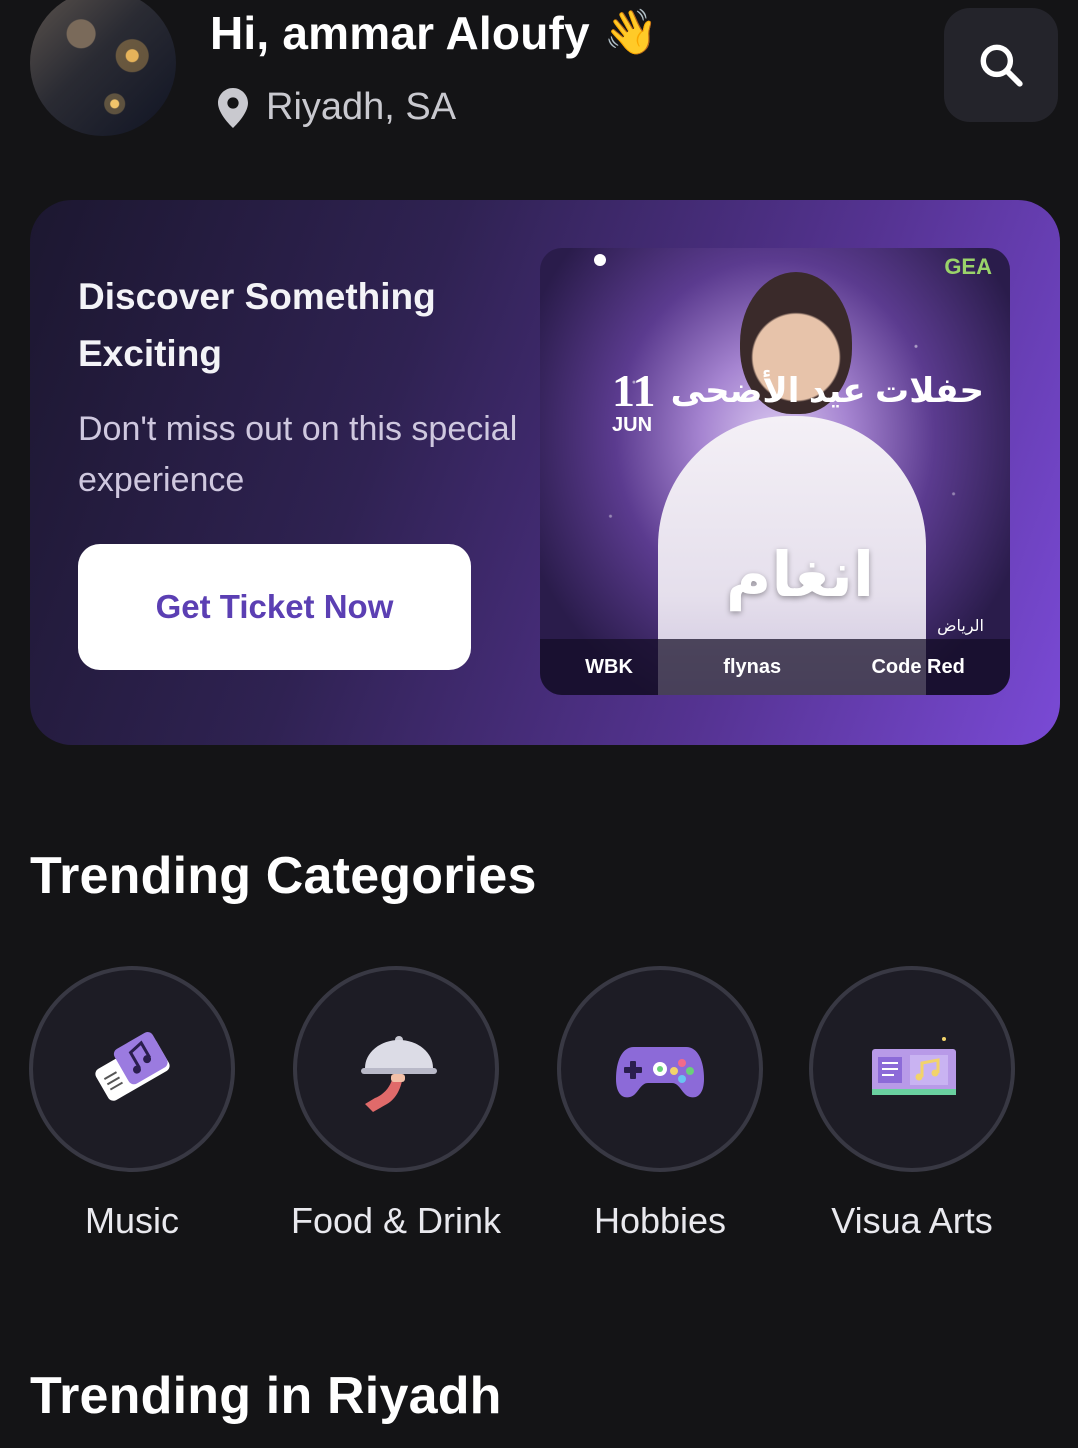  Describe the element at coordinates (827, 391) in the screenshot. I see `poster-side-title: حفلات عيد الأضحى` at that location.